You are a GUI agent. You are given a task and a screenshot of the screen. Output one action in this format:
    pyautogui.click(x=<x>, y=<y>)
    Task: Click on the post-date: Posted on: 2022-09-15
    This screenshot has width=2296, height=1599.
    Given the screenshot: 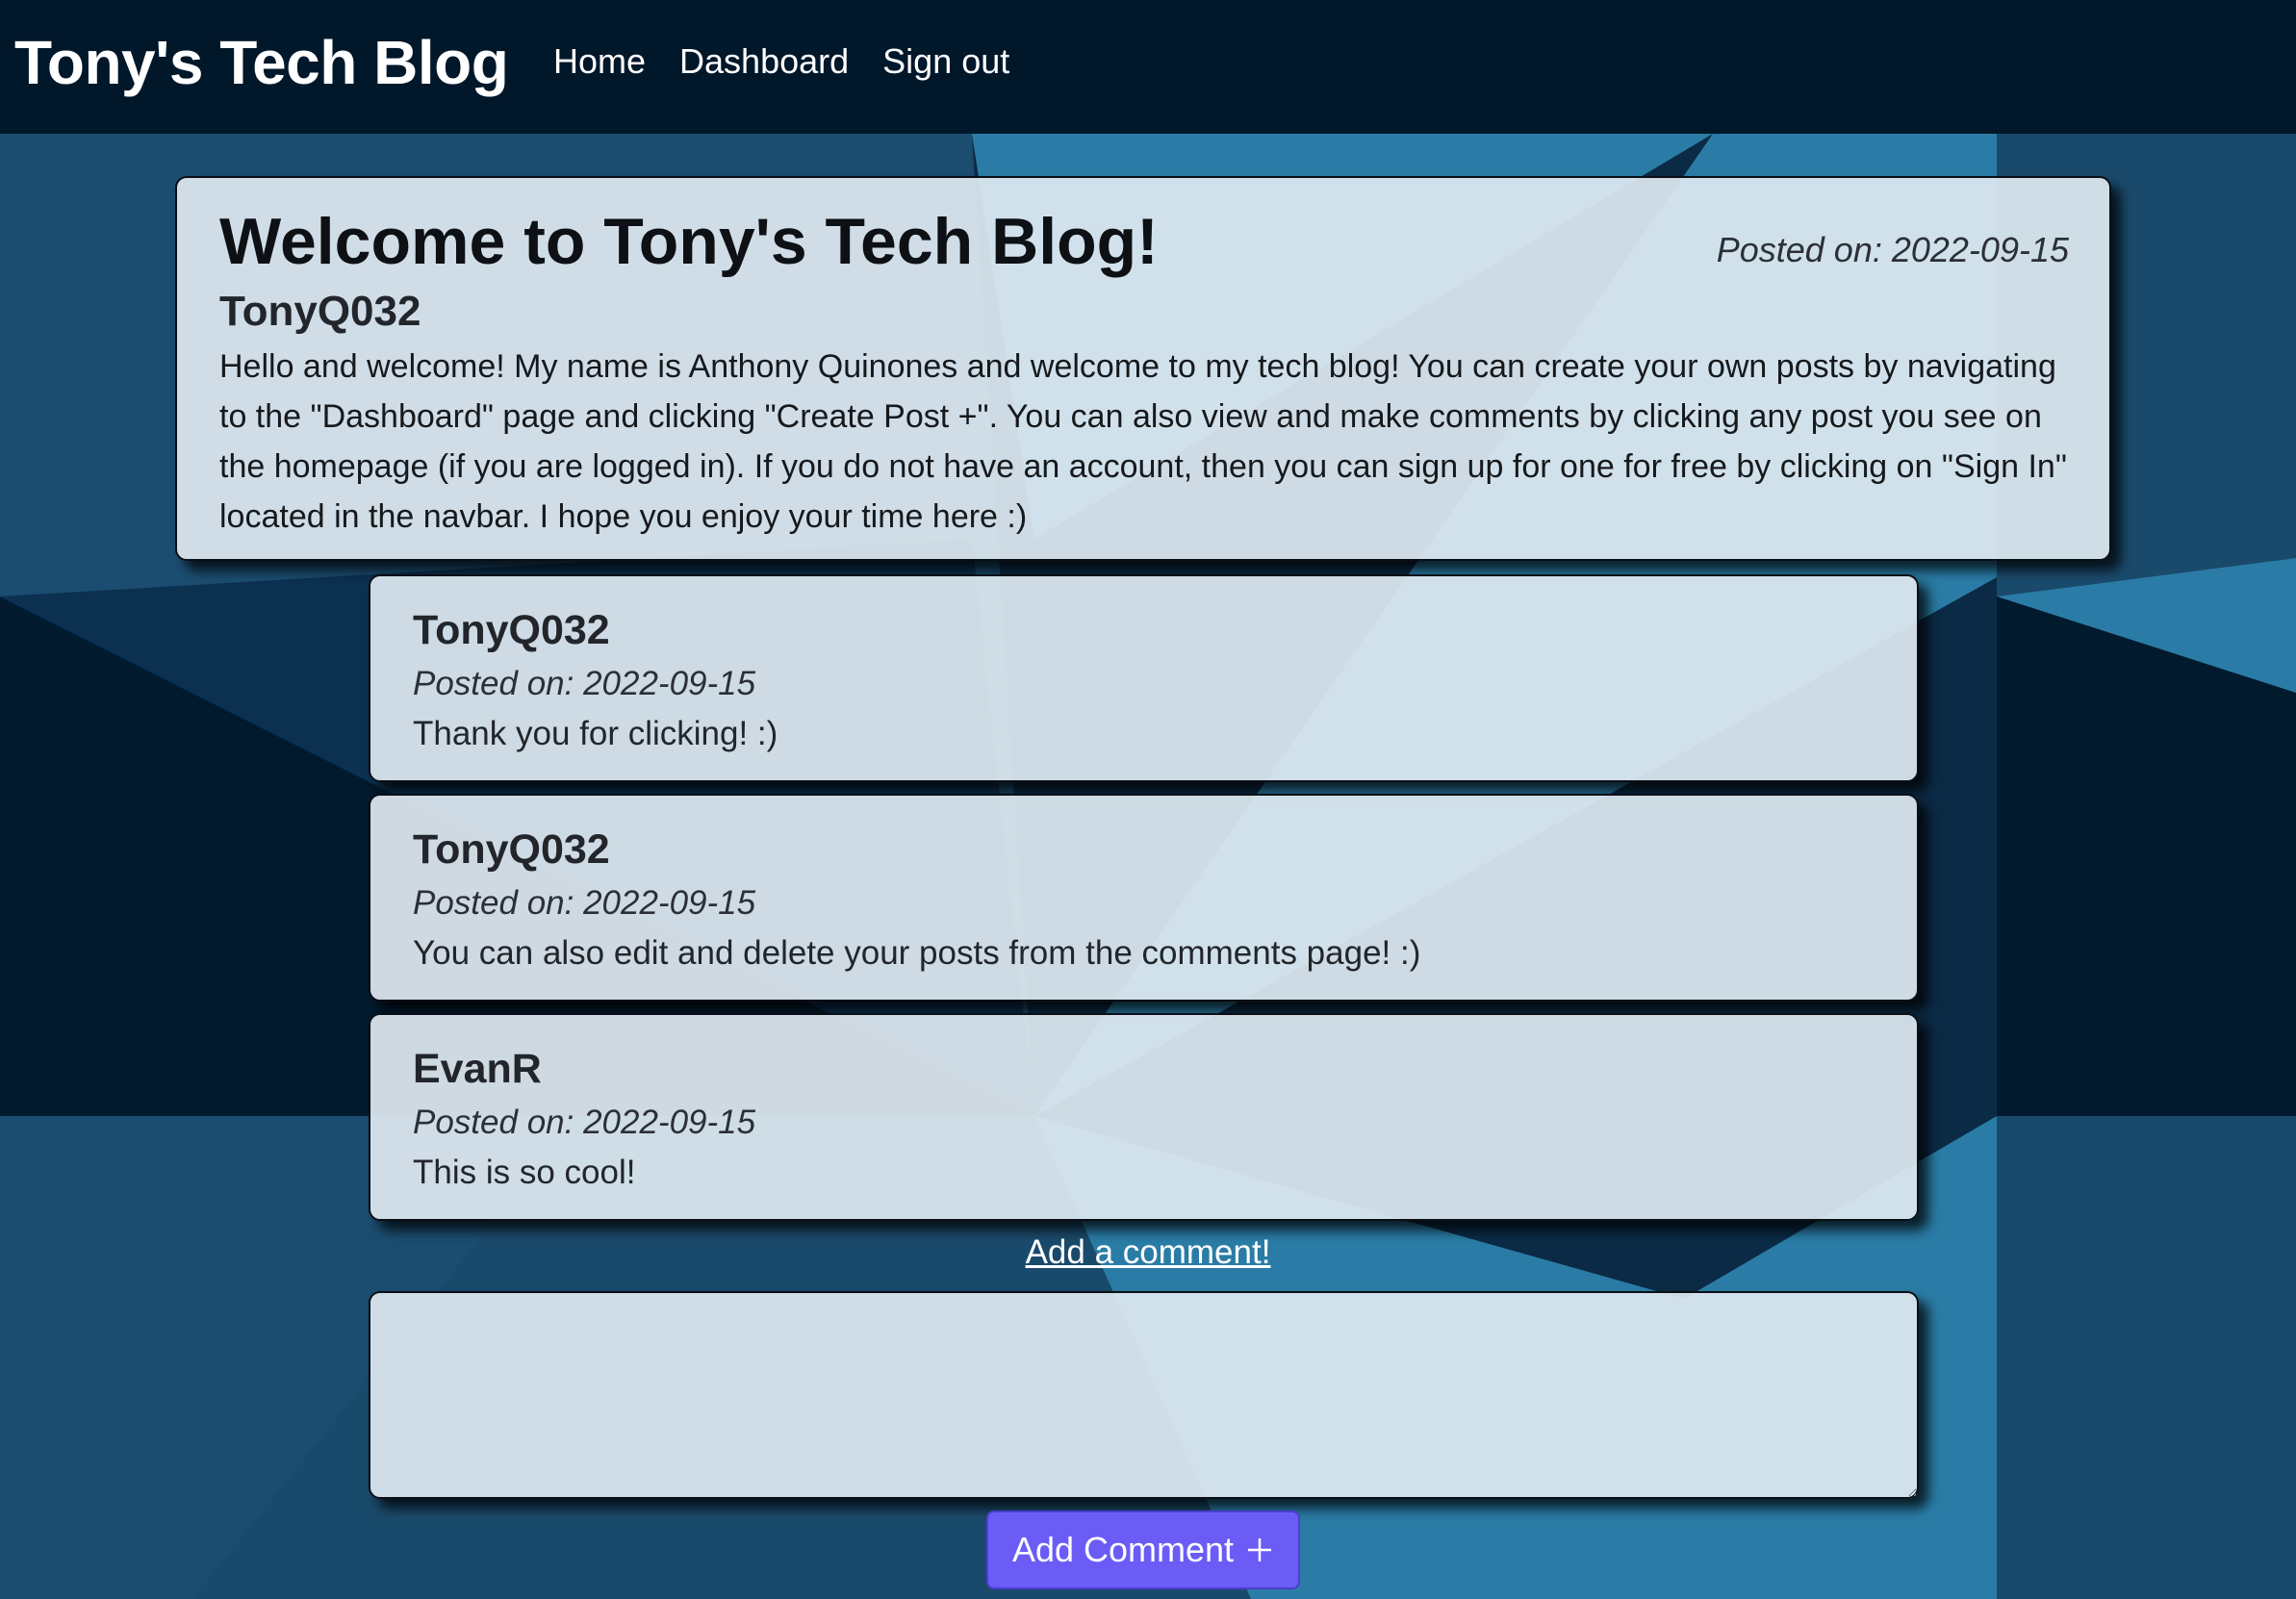 What is the action you would take?
    pyautogui.click(x=1892, y=249)
    